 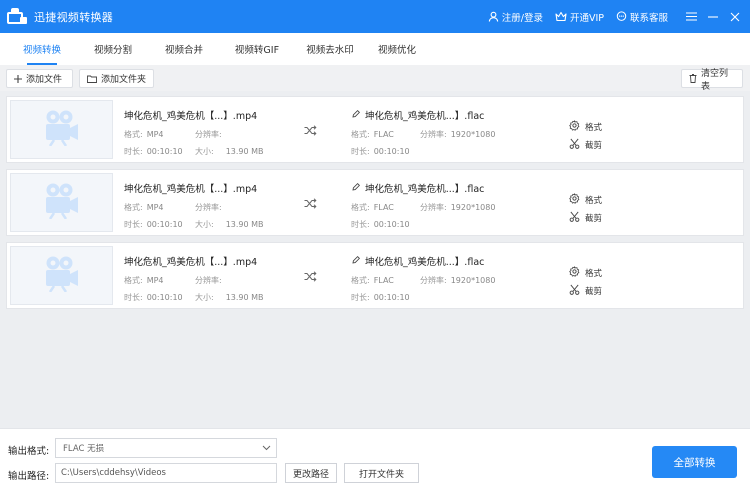 I want to click on output-path-input, so click(x=166, y=473).